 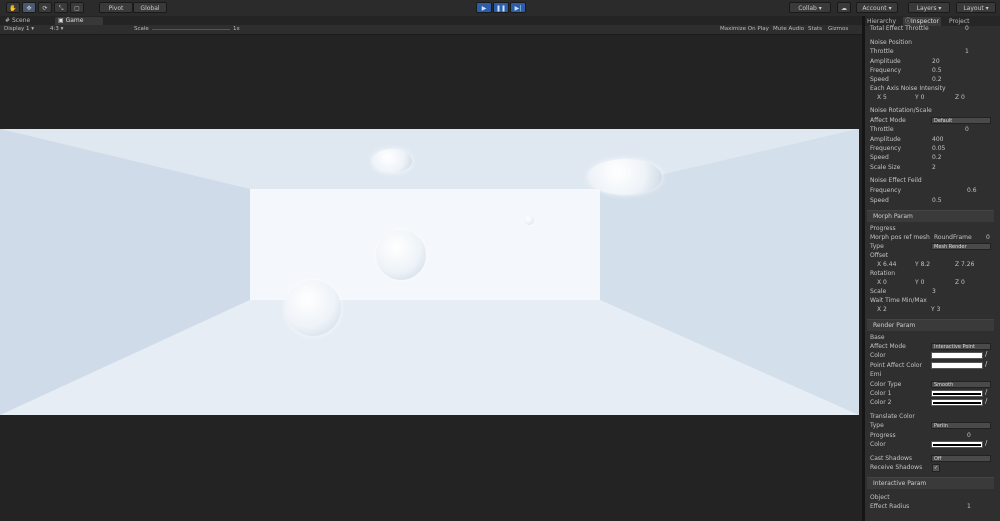 I want to click on nr-frequency-value: 0.05, so click(x=938, y=149).